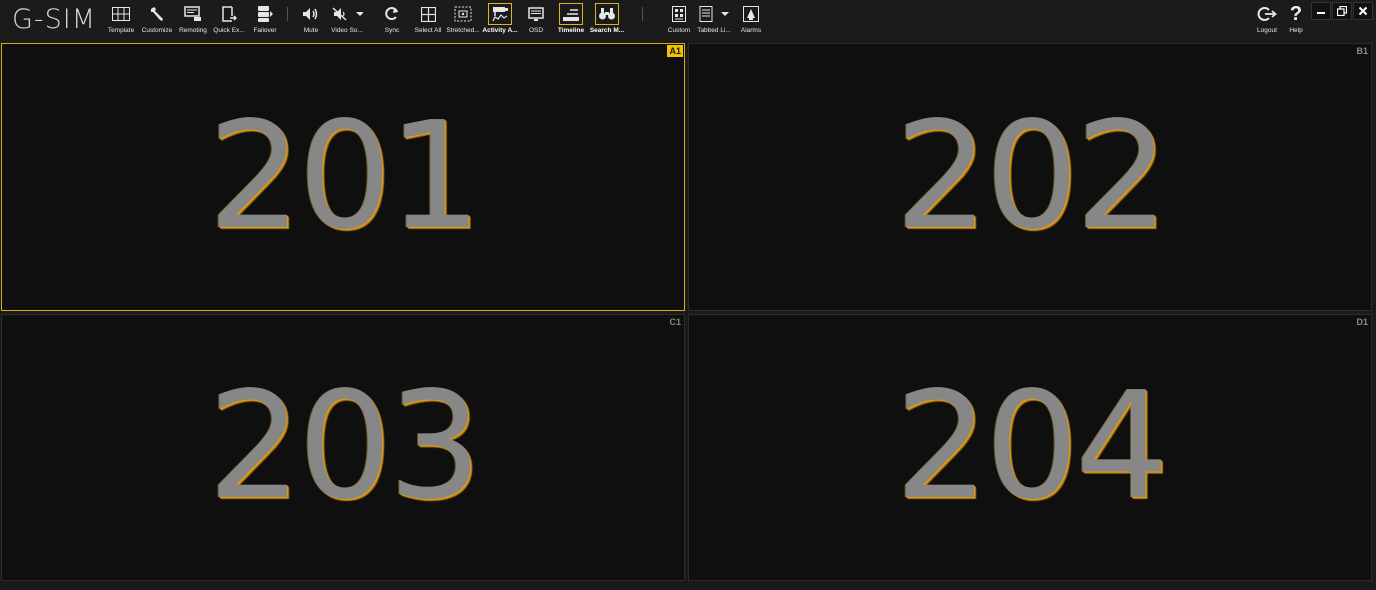 The width and height of the screenshot is (1376, 590). I want to click on timeline-label: Timeline, so click(571, 30).